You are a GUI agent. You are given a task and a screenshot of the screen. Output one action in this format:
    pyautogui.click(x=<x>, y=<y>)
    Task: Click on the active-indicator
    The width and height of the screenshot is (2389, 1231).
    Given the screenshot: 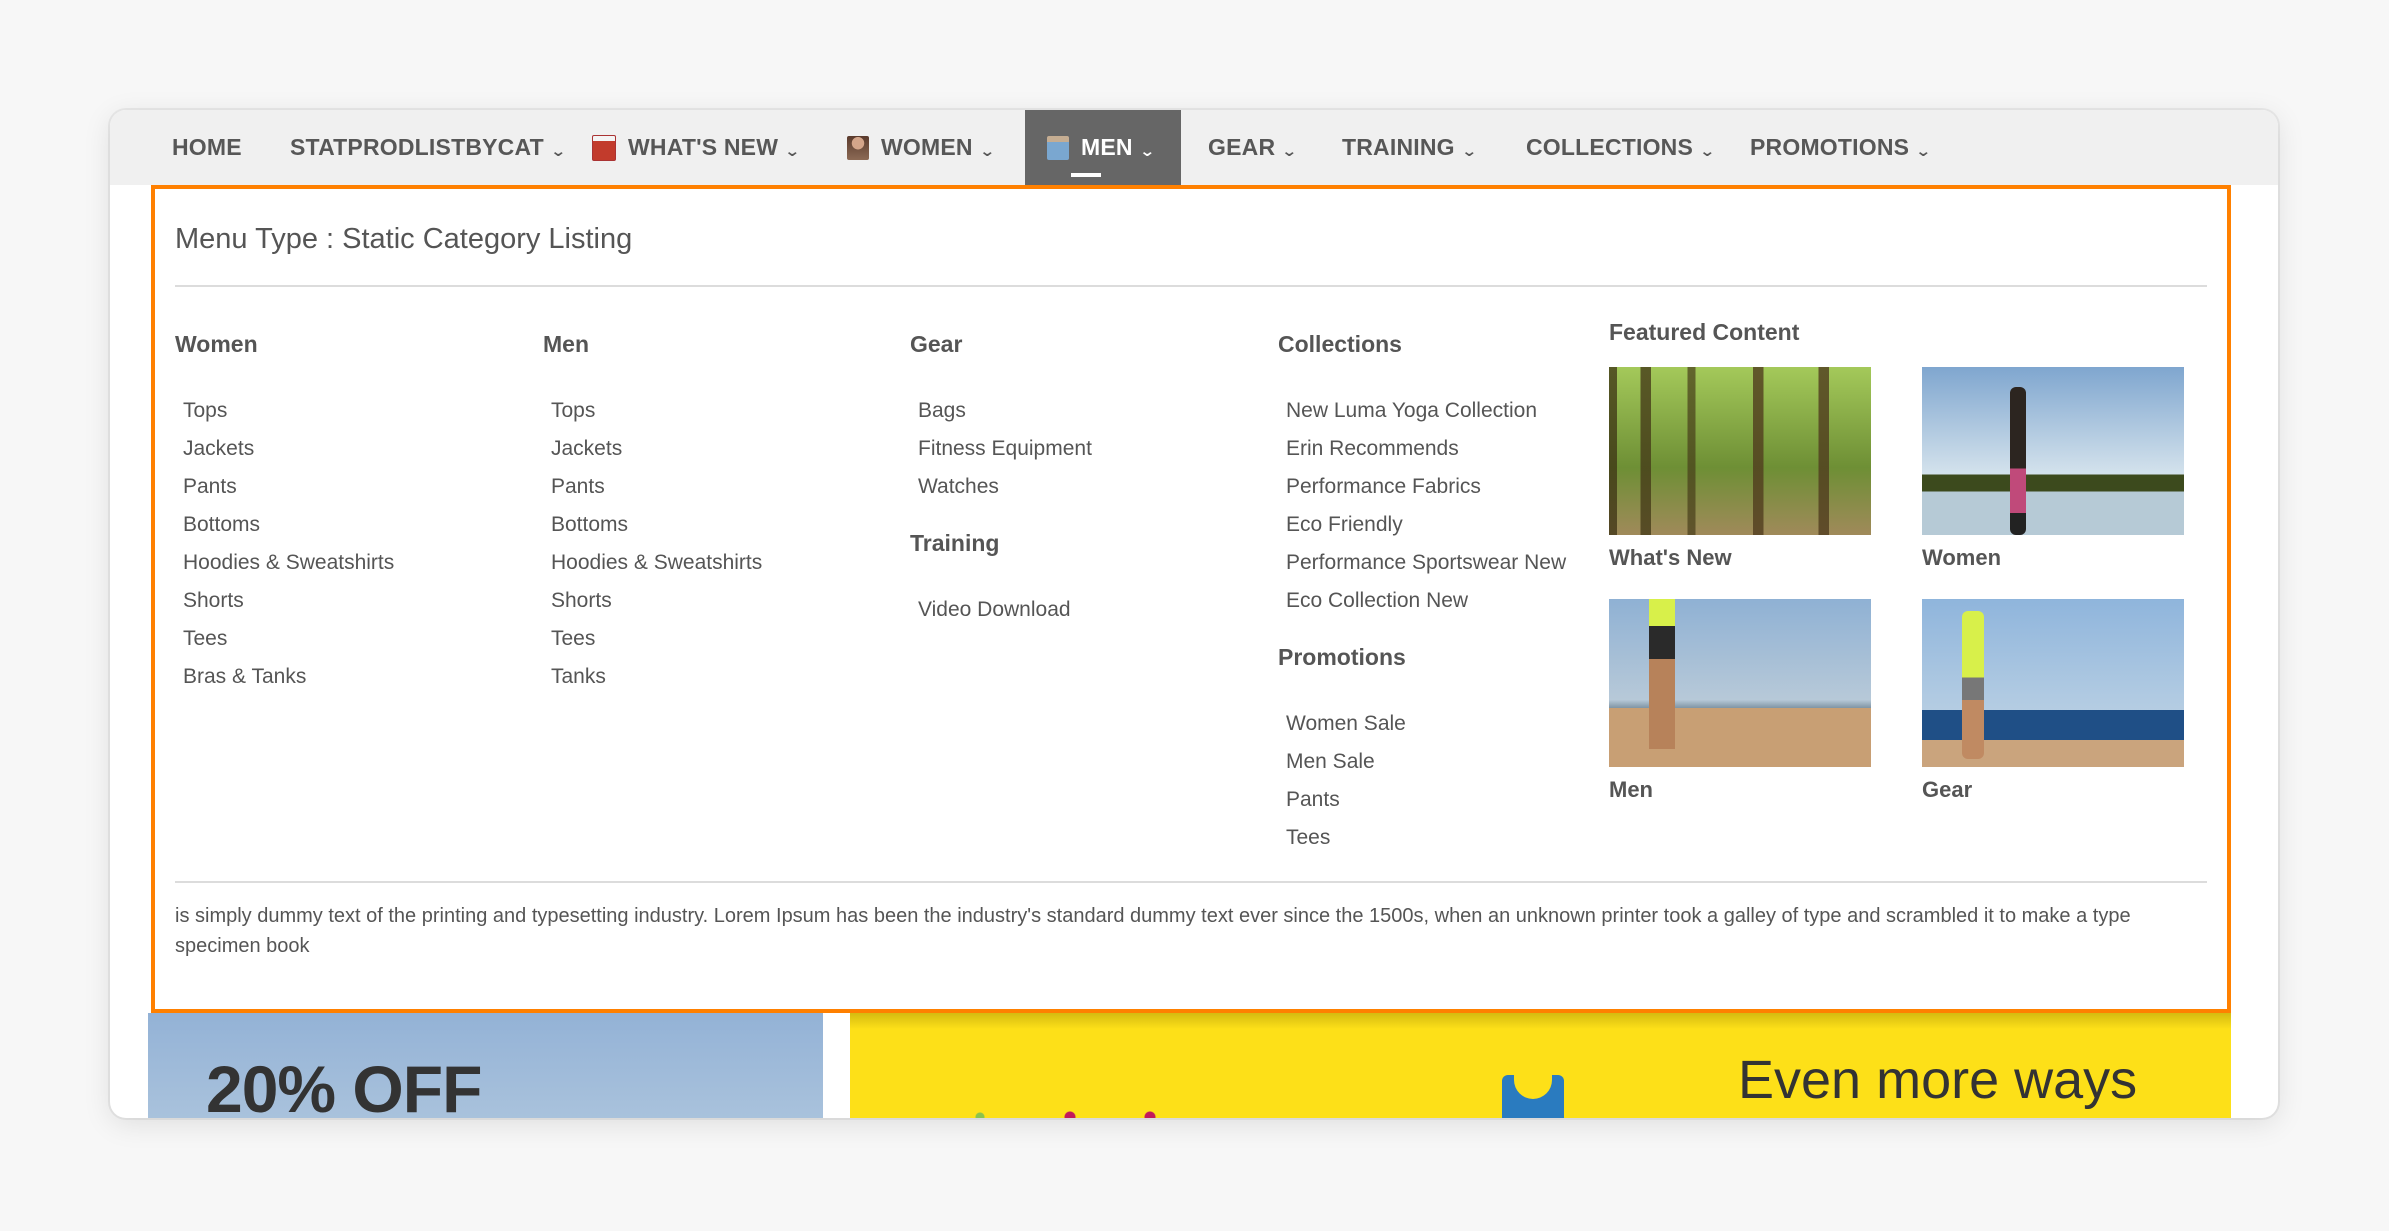 What is the action you would take?
    pyautogui.click(x=1086, y=175)
    